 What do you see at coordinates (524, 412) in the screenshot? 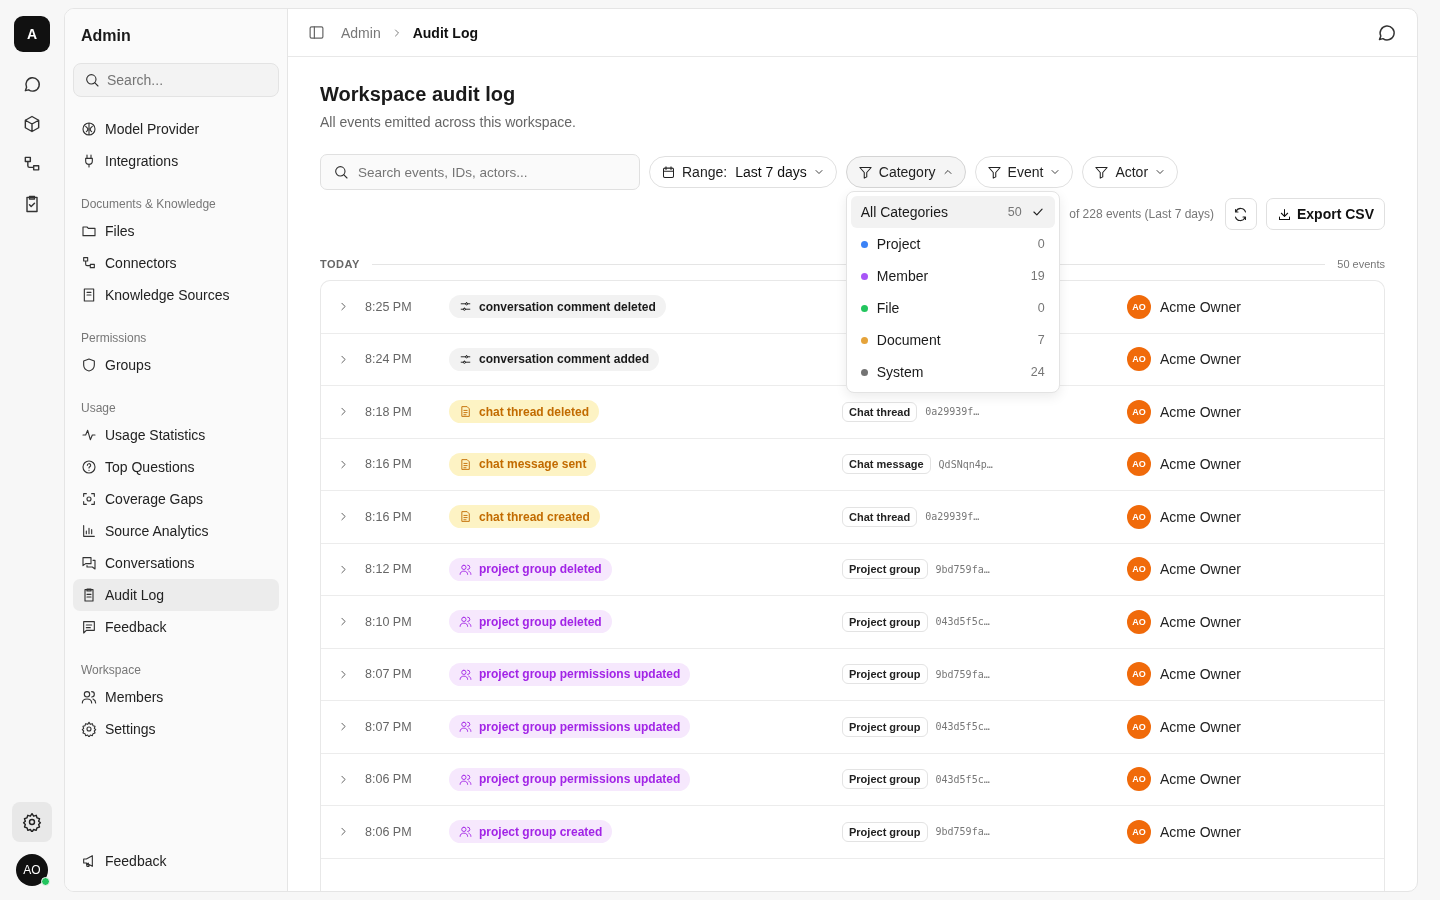
I see `event-tag: chat thread deleted` at bounding box center [524, 412].